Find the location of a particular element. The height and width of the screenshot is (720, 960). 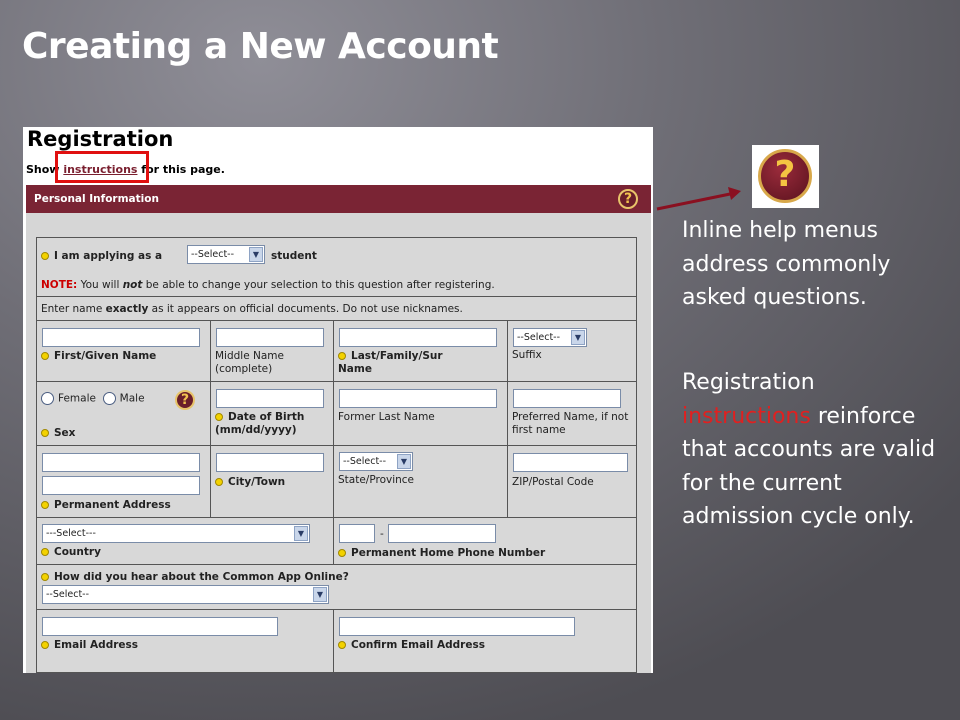

city-input is located at coordinates (270, 462).